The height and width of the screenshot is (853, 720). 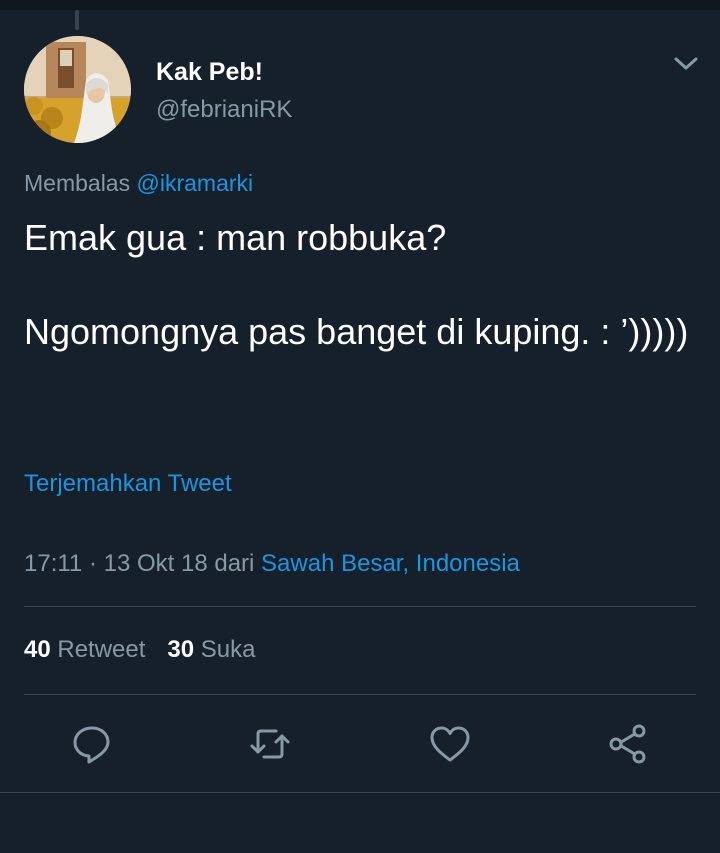 What do you see at coordinates (228, 649) in the screenshot?
I see `like-label: Suka` at bounding box center [228, 649].